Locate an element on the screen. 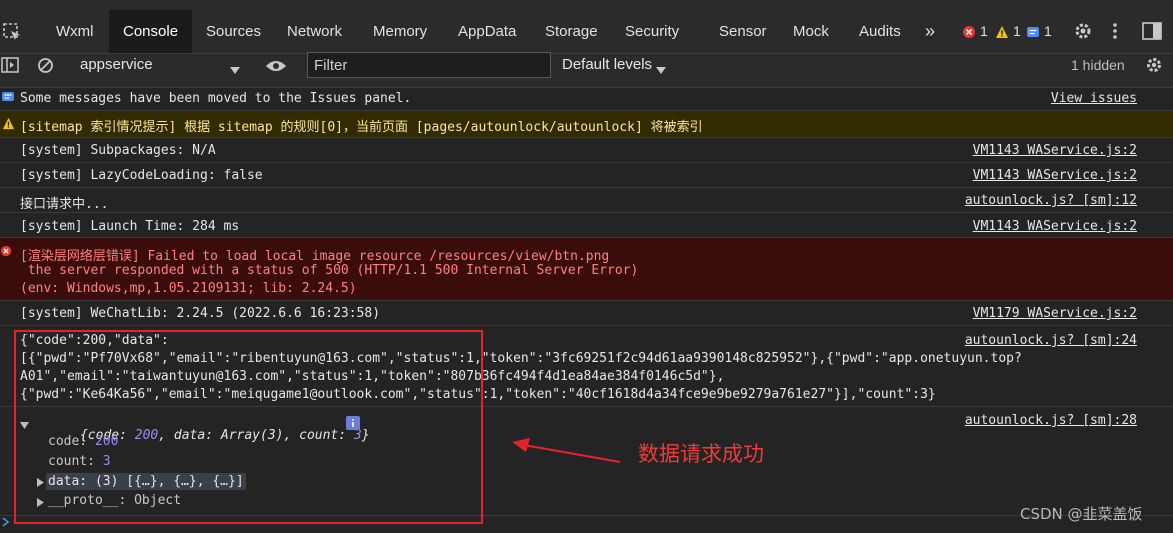 This screenshot has width=1173, height=533. tab-security: Security is located at coordinates (652, 31).